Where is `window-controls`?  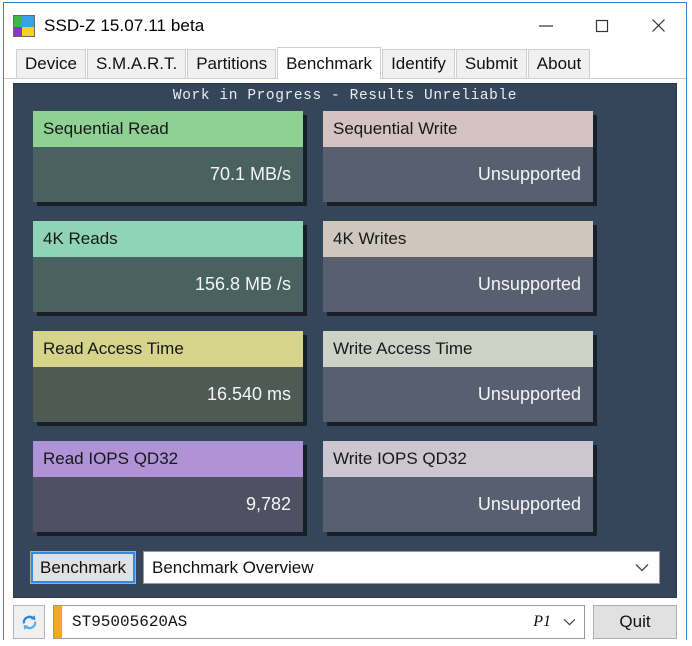 window-controls is located at coordinates (602, 25).